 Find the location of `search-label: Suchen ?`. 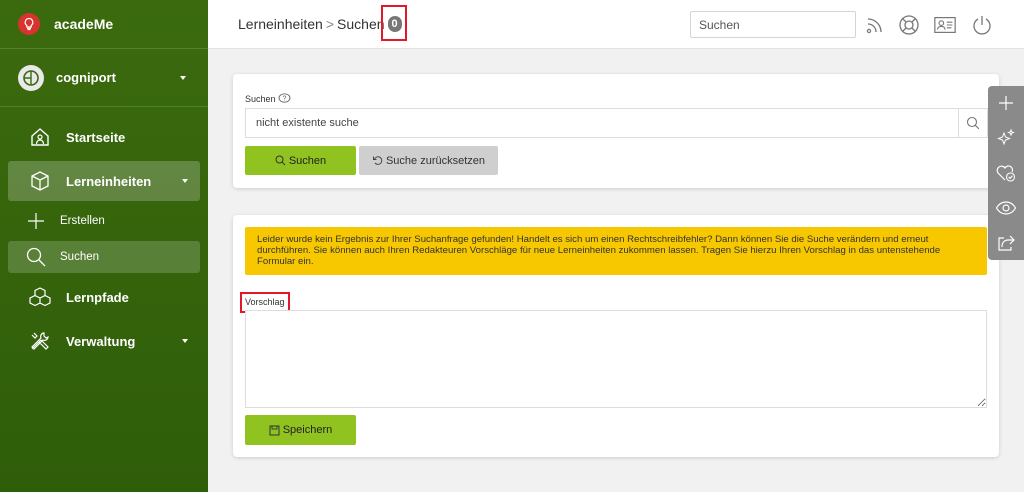

search-label: Suchen ? is located at coordinates (268, 98).